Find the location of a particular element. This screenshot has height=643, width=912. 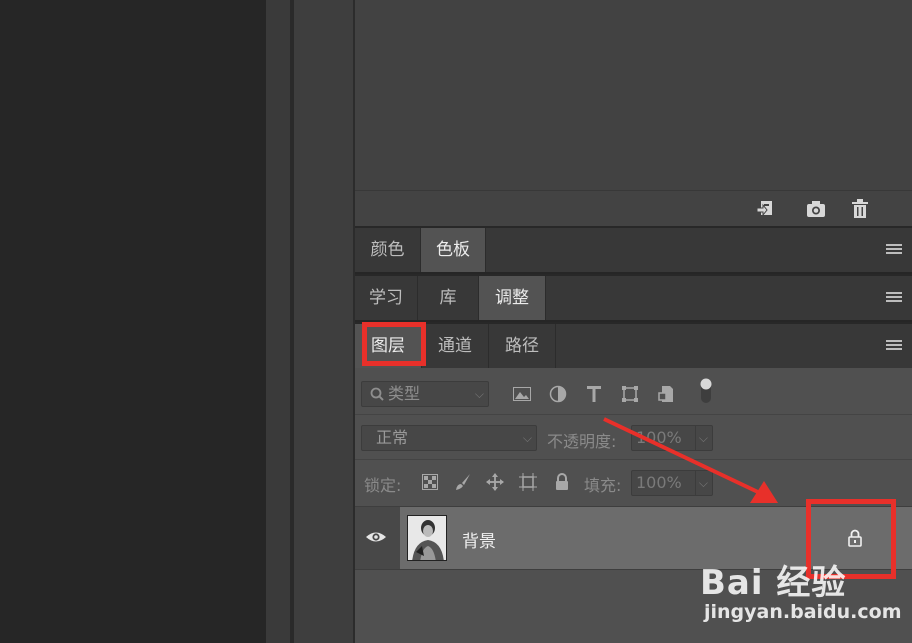

search-icon is located at coordinates (377, 397).